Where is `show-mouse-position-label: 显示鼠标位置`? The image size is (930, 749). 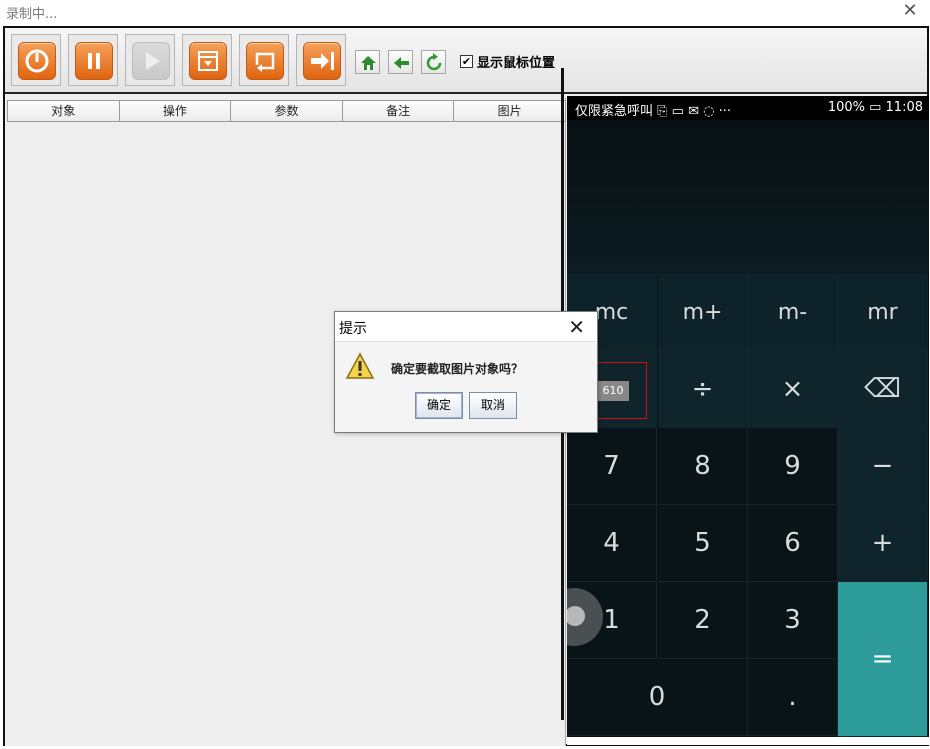 show-mouse-position-label: 显示鼠标位置 is located at coordinates (516, 63).